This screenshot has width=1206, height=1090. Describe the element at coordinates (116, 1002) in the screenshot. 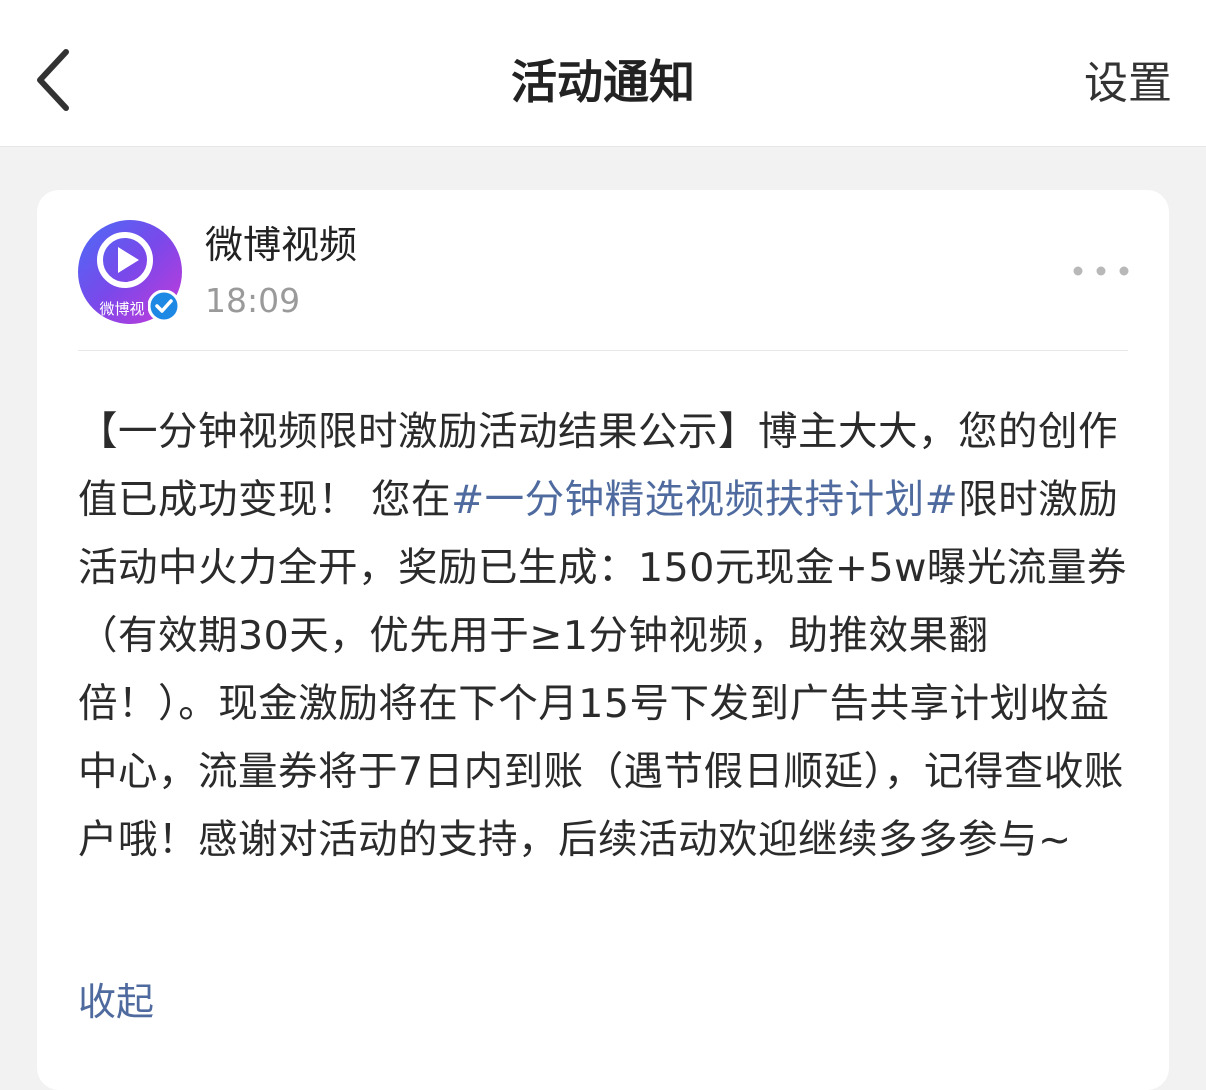

I see `collapse-button: 收起` at that location.